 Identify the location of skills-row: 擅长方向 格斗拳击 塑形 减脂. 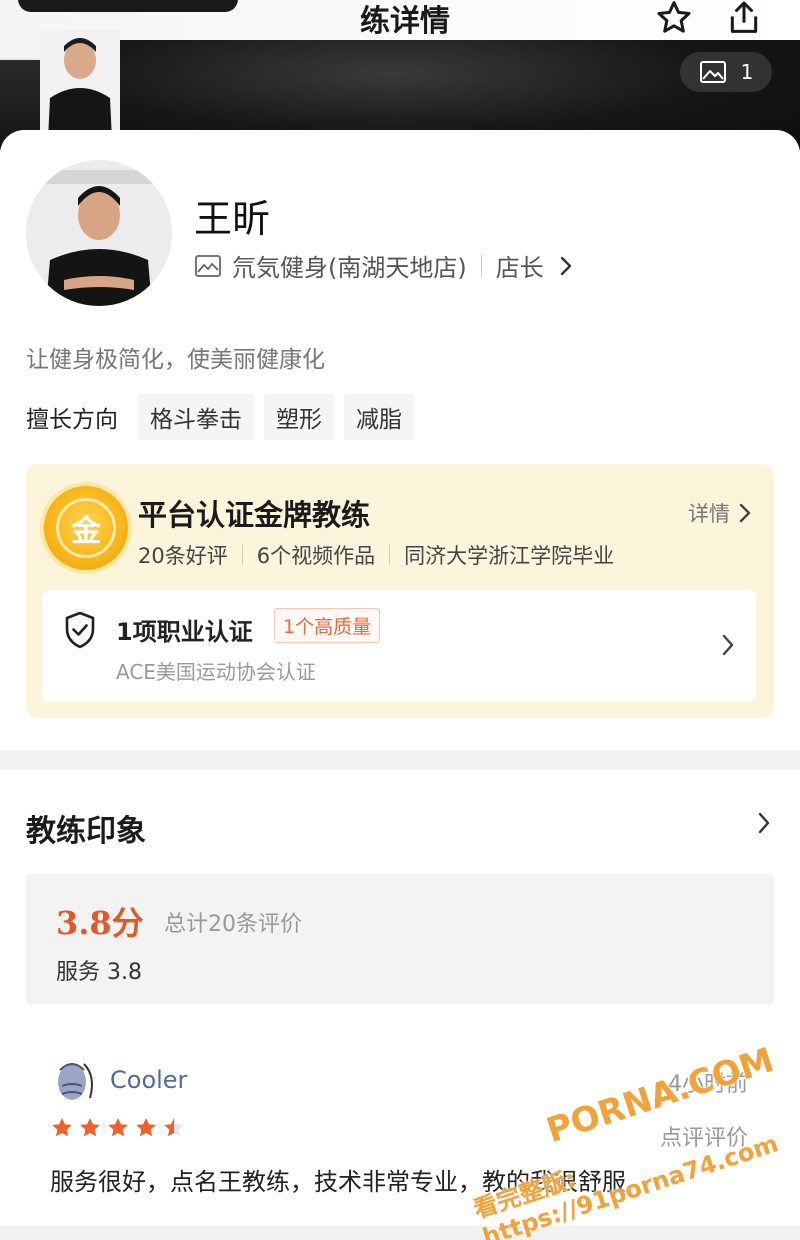
(225, 417).